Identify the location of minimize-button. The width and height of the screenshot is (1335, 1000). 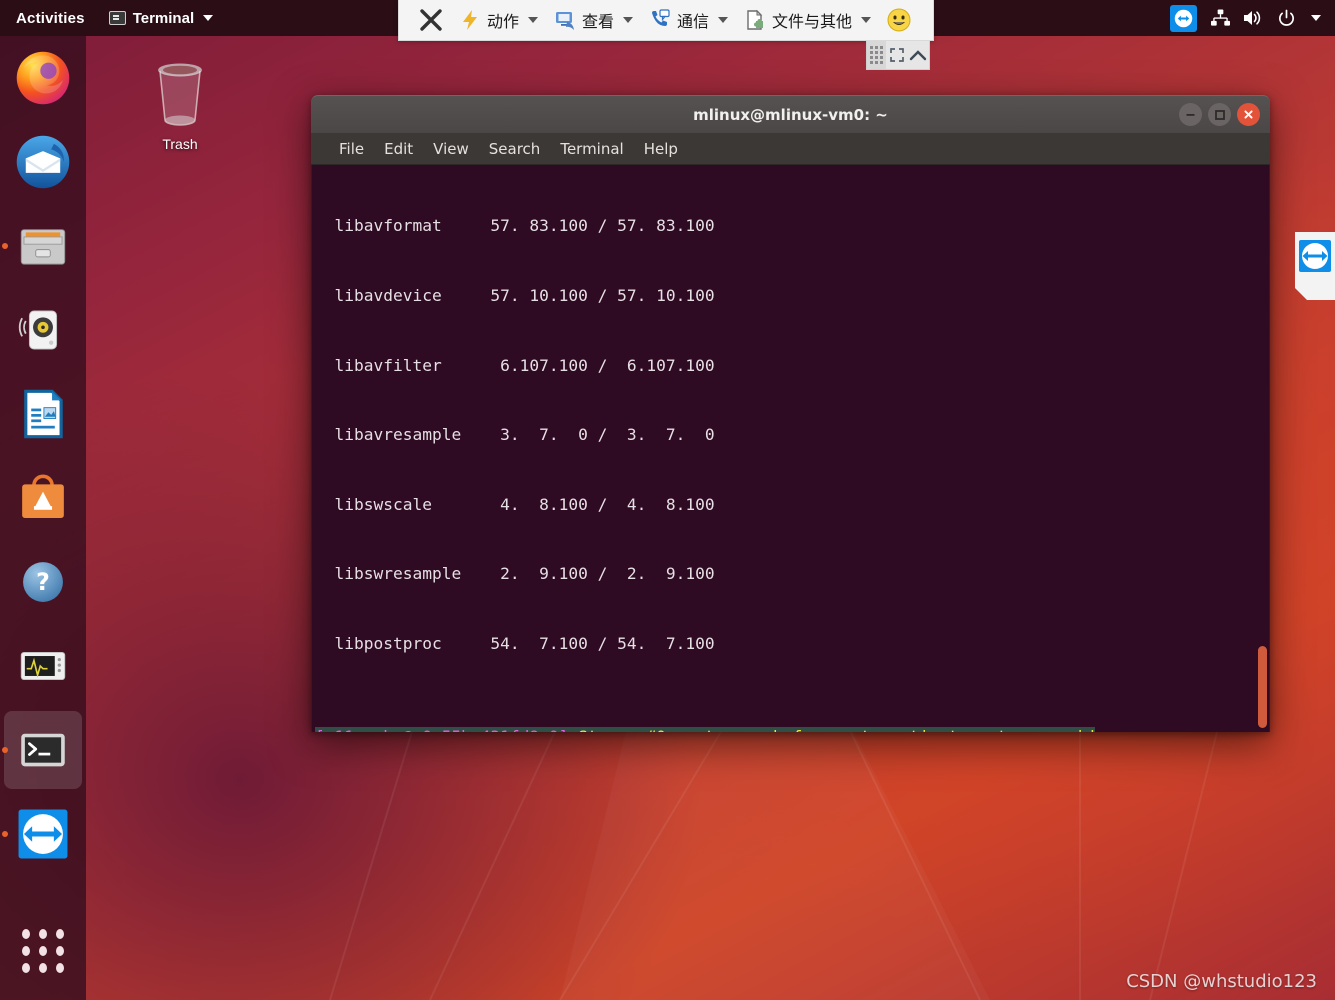
(1190, 114).